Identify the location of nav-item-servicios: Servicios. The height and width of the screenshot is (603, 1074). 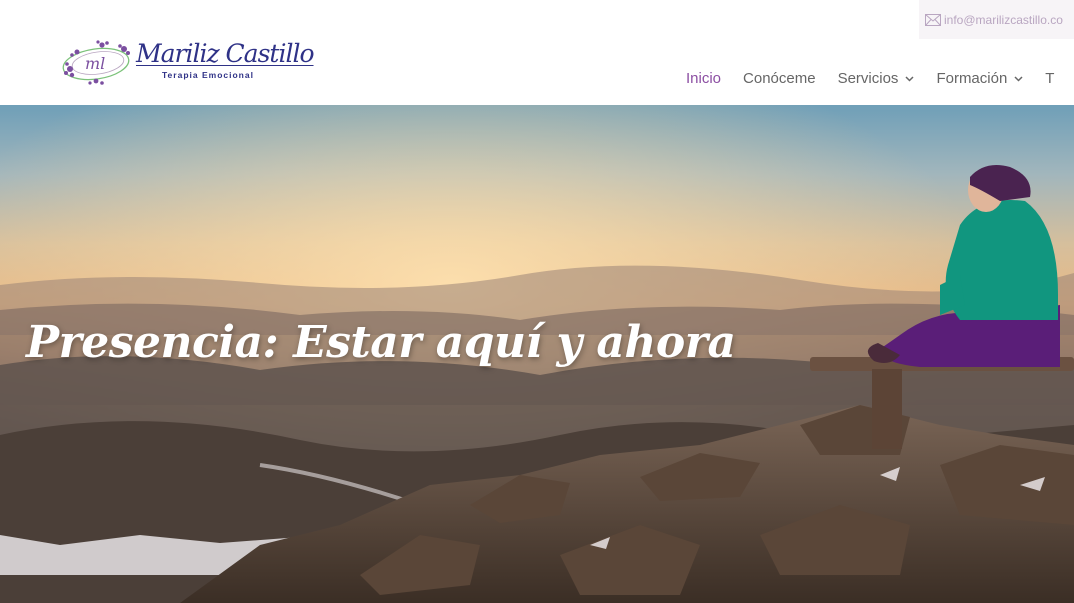
(876, 78).